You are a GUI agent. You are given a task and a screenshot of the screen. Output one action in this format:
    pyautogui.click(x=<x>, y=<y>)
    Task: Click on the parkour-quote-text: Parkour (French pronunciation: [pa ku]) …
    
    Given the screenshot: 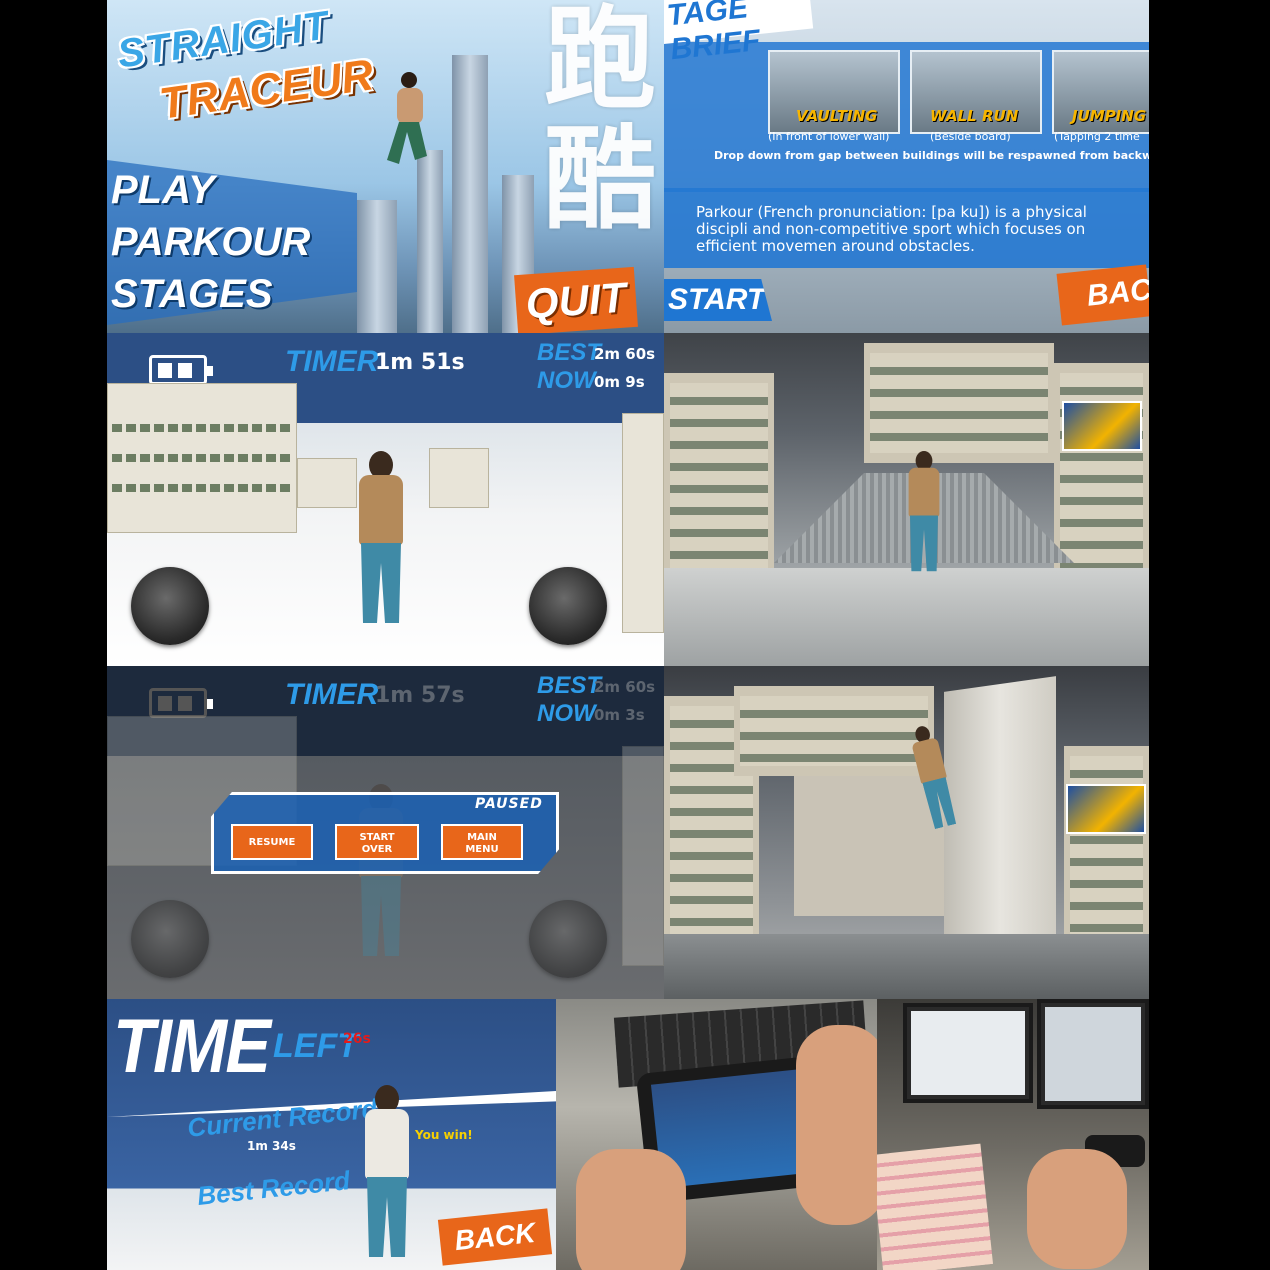 What is the action you would take?
    pyautogui.click(x=891, y=229)
    